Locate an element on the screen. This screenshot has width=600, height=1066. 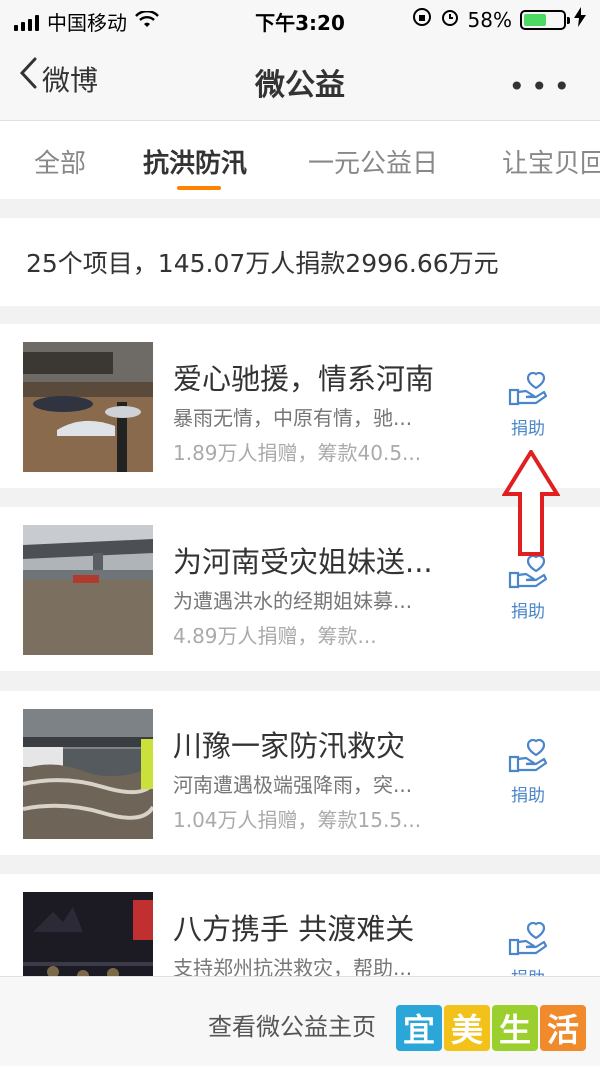
active-tab-indicator is located at coordinates (199, 188).